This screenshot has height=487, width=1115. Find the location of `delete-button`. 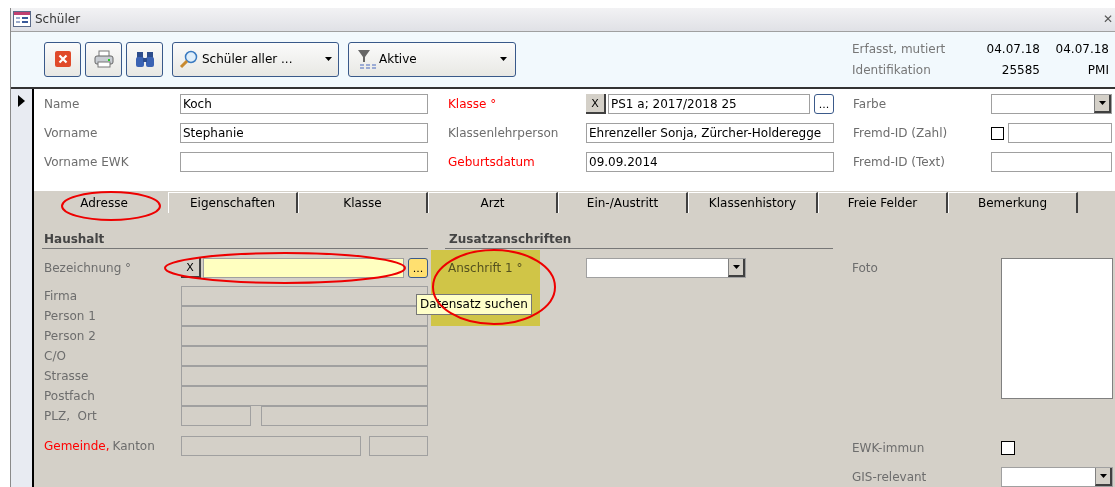

delete-button is located at coordinates (62, 59).